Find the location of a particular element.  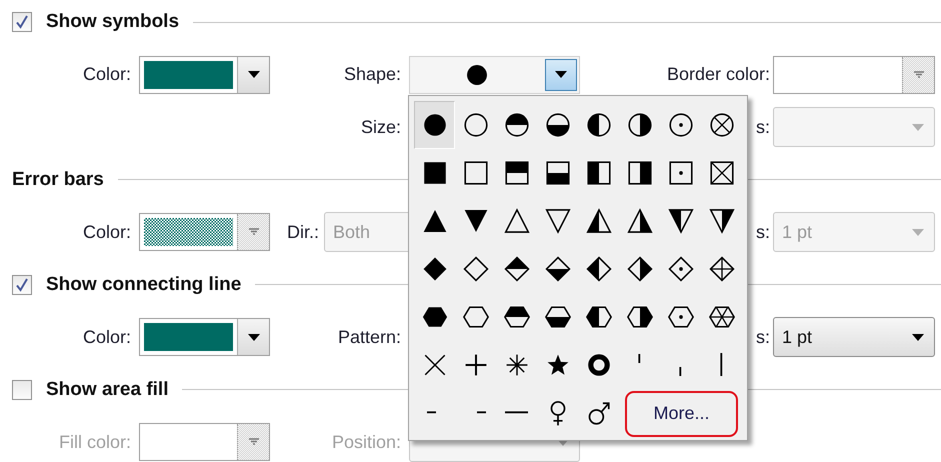

square-icon is located at coordinates (475, 173).